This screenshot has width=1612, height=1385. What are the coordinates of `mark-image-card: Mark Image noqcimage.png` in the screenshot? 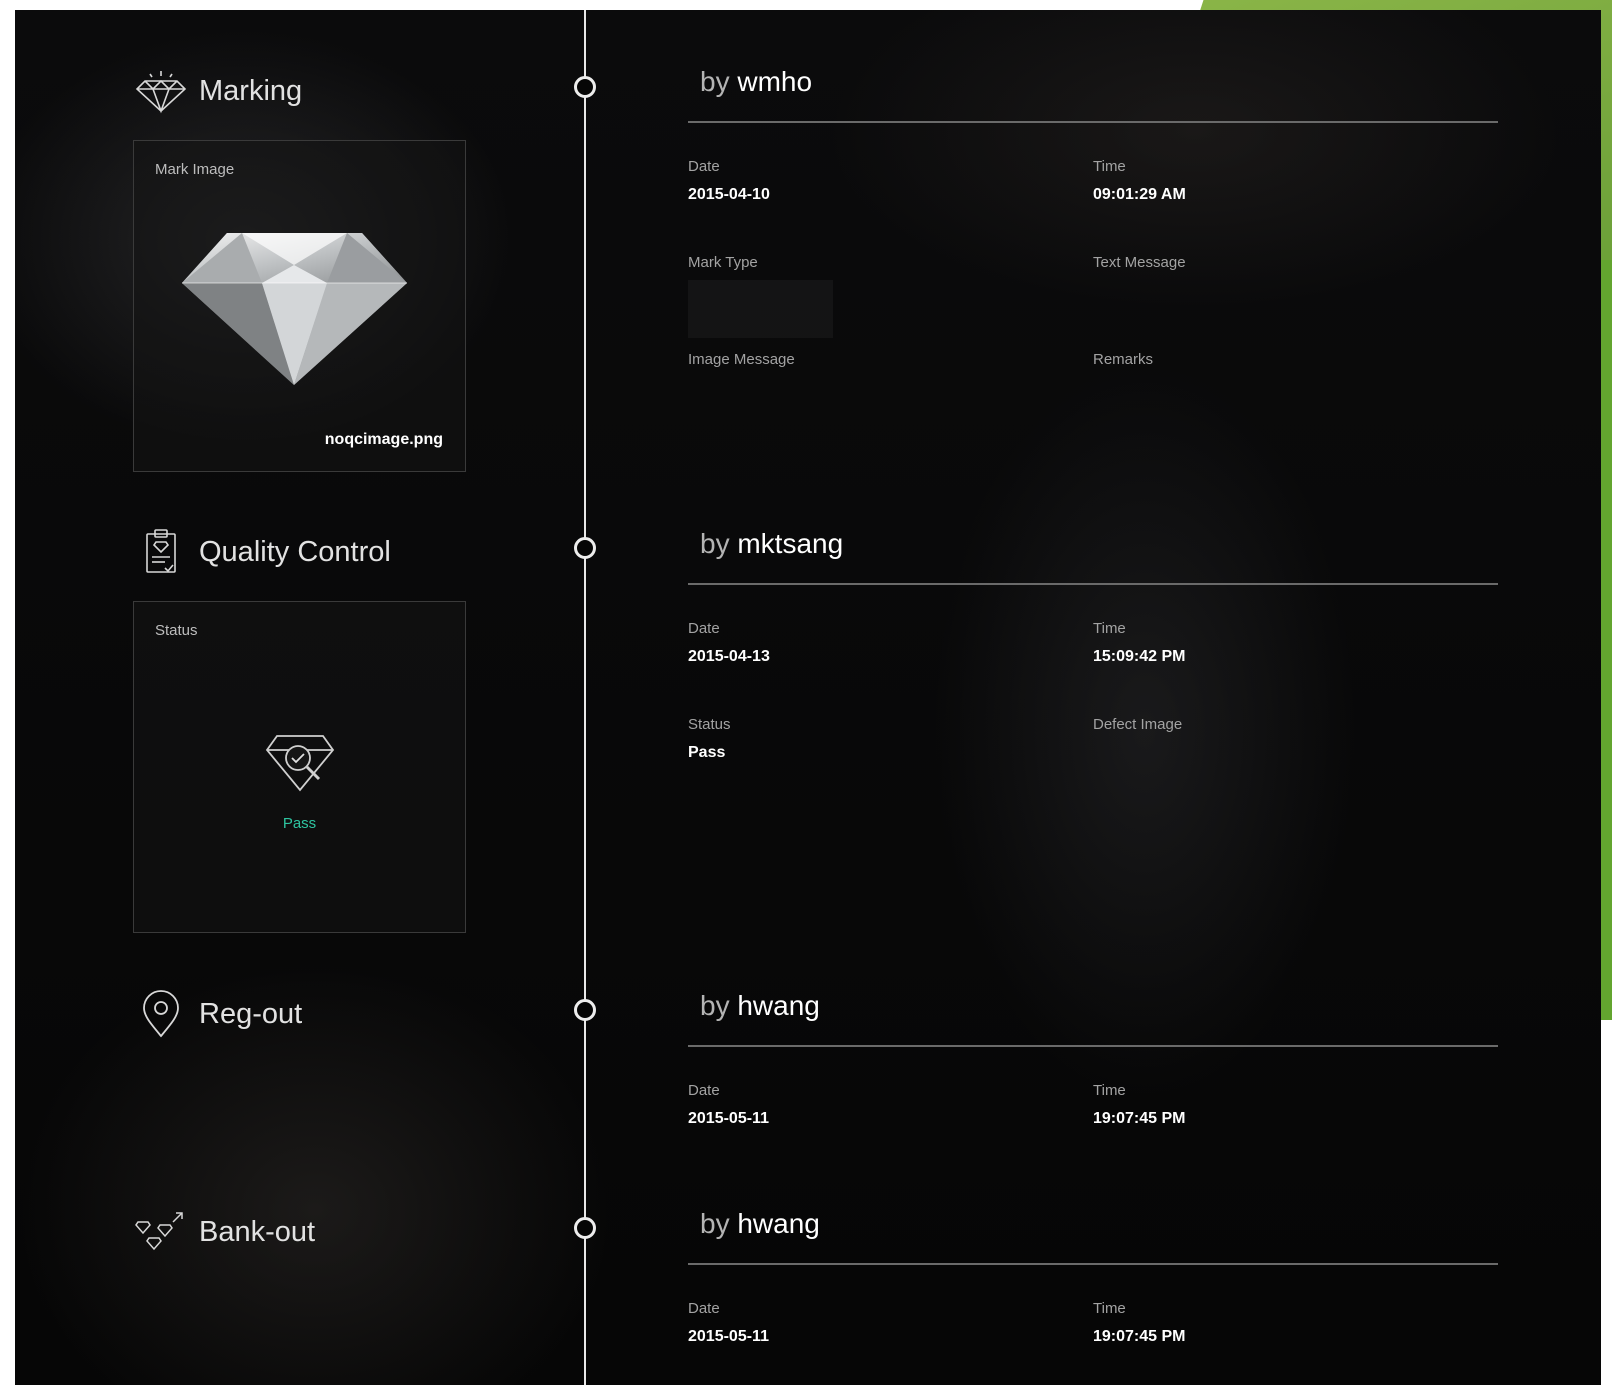 It's located at (299, 306).